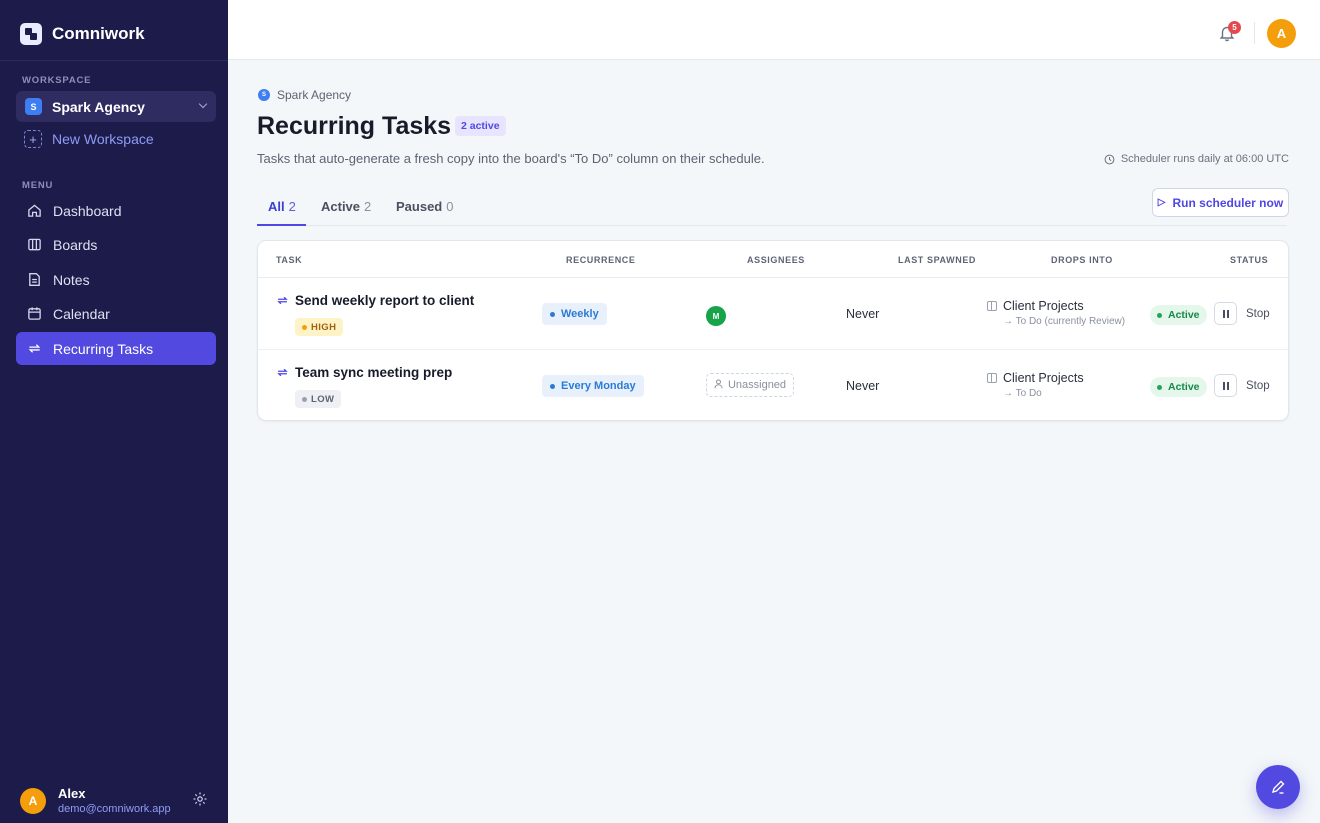 The width and height of the screenshot is (1320, 823). What do you see at coordinates (116, 279) in the screenshot?
I see `sidebar-item-notes: Notes` at bounding box center [116, 279].